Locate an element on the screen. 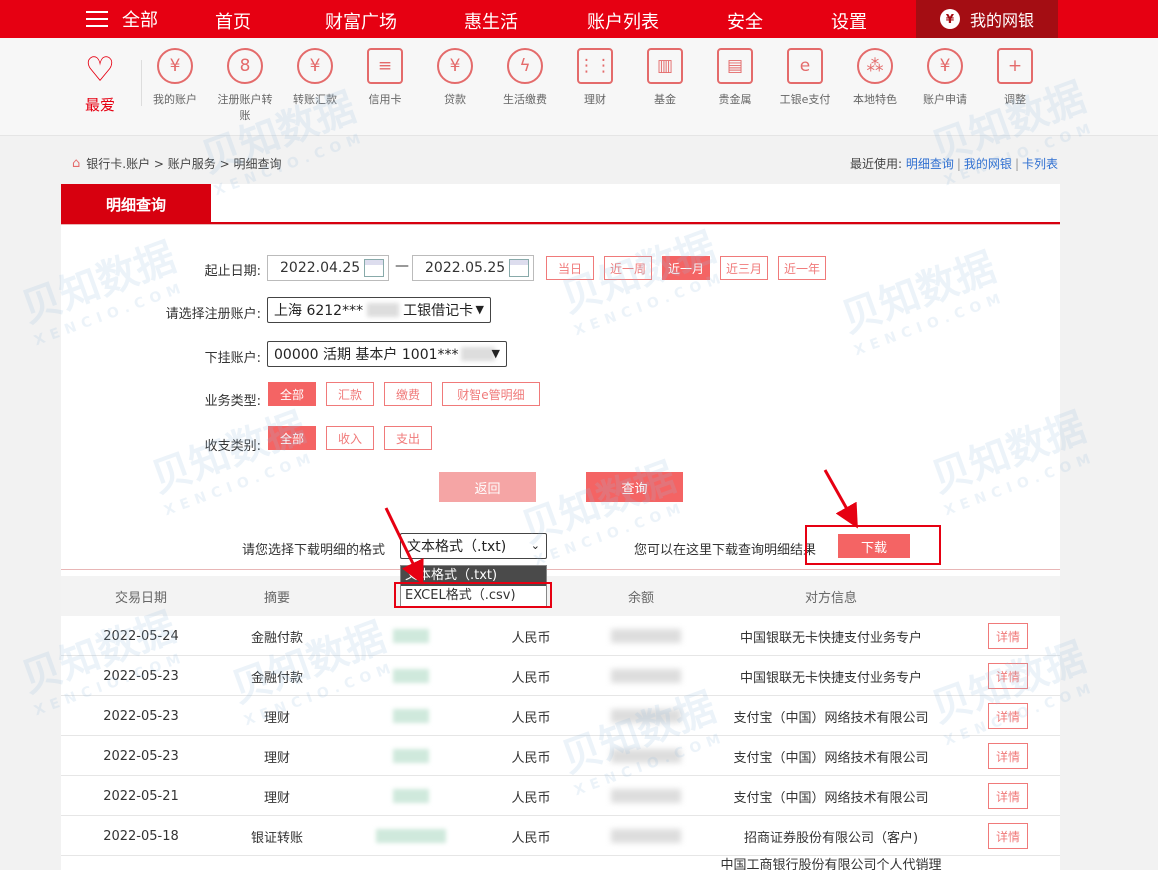 This screenshot has width=1158, height=870. annotation-arrows is located at coordinates (621, 527).